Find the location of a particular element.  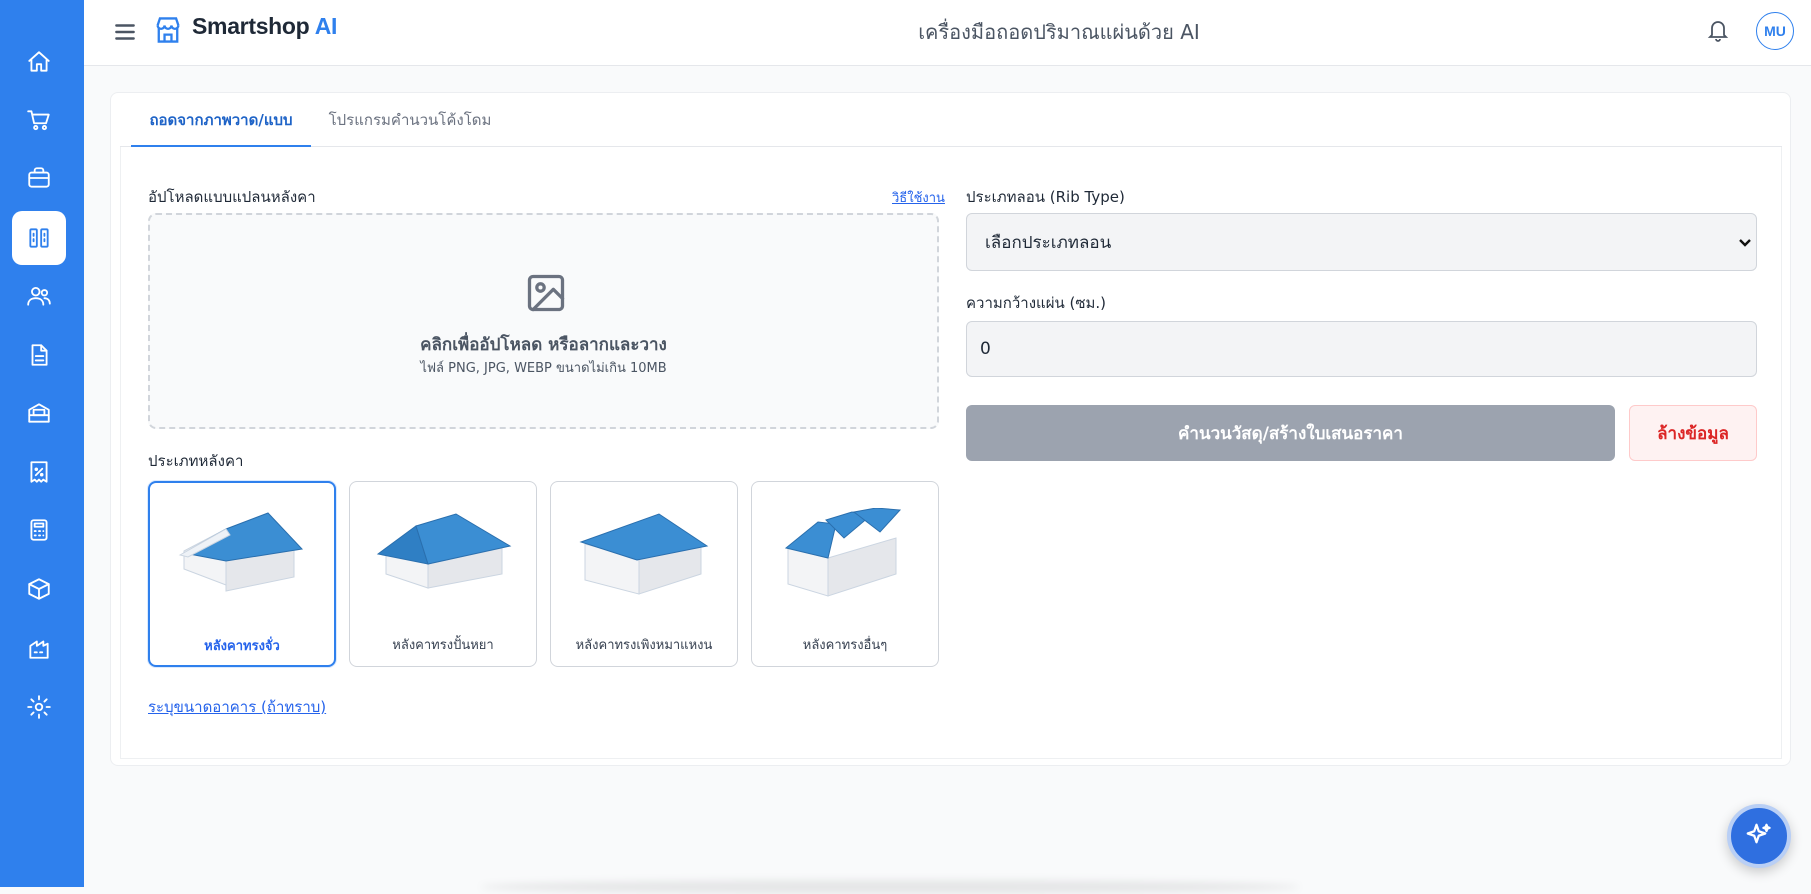

menu-toggle-button is located at coordinates (125, 32).